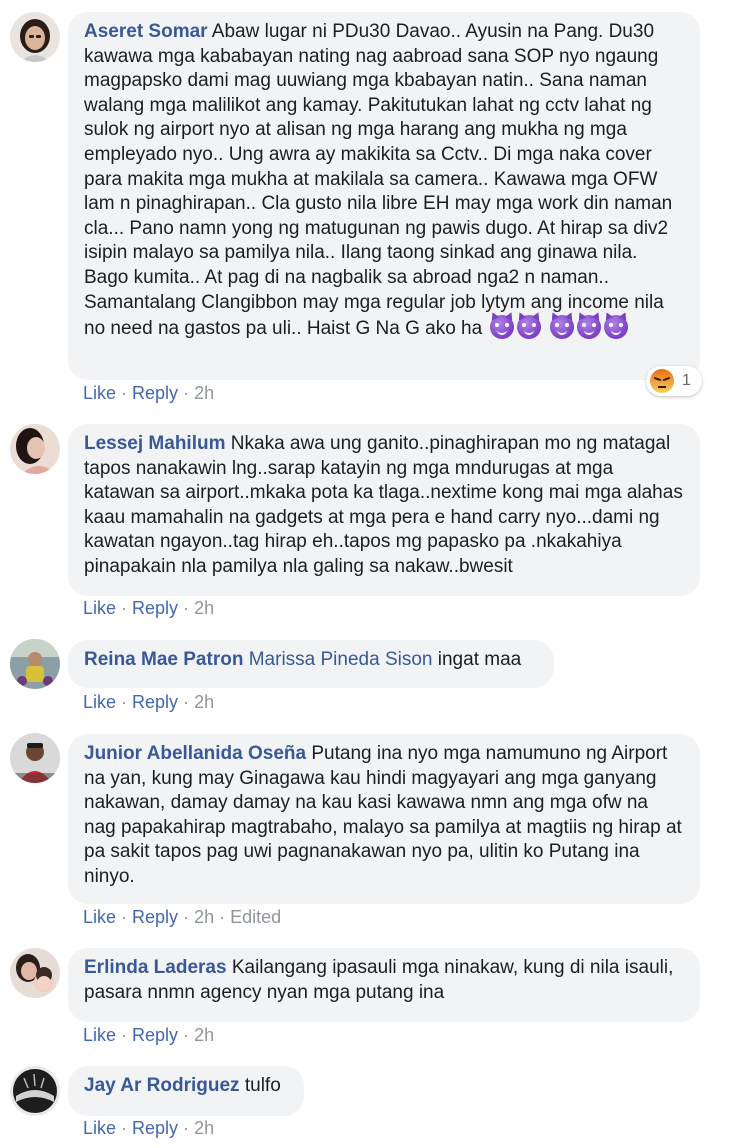 This screenshot has height=1148, width=750. I want to click on reaction-count: 1, so click(686, 380).